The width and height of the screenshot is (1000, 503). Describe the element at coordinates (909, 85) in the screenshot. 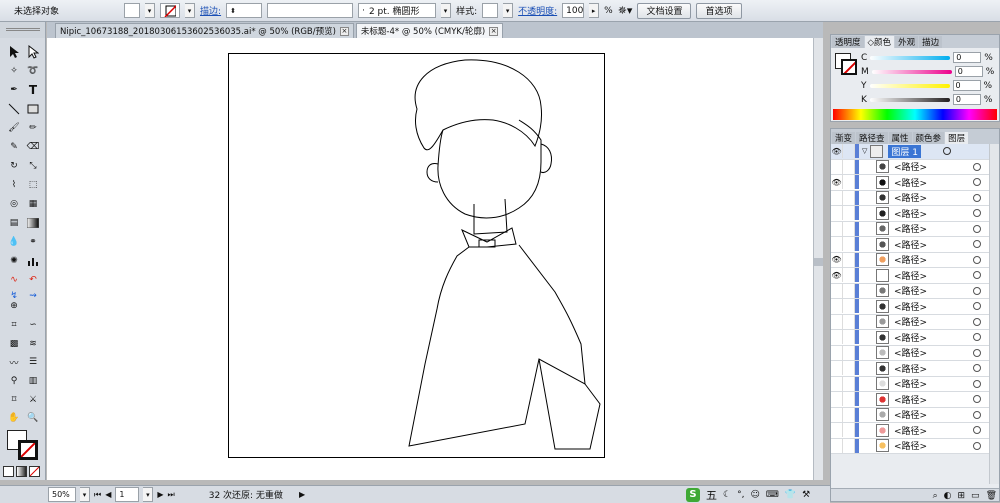

I see `yellow-slider` at that location.